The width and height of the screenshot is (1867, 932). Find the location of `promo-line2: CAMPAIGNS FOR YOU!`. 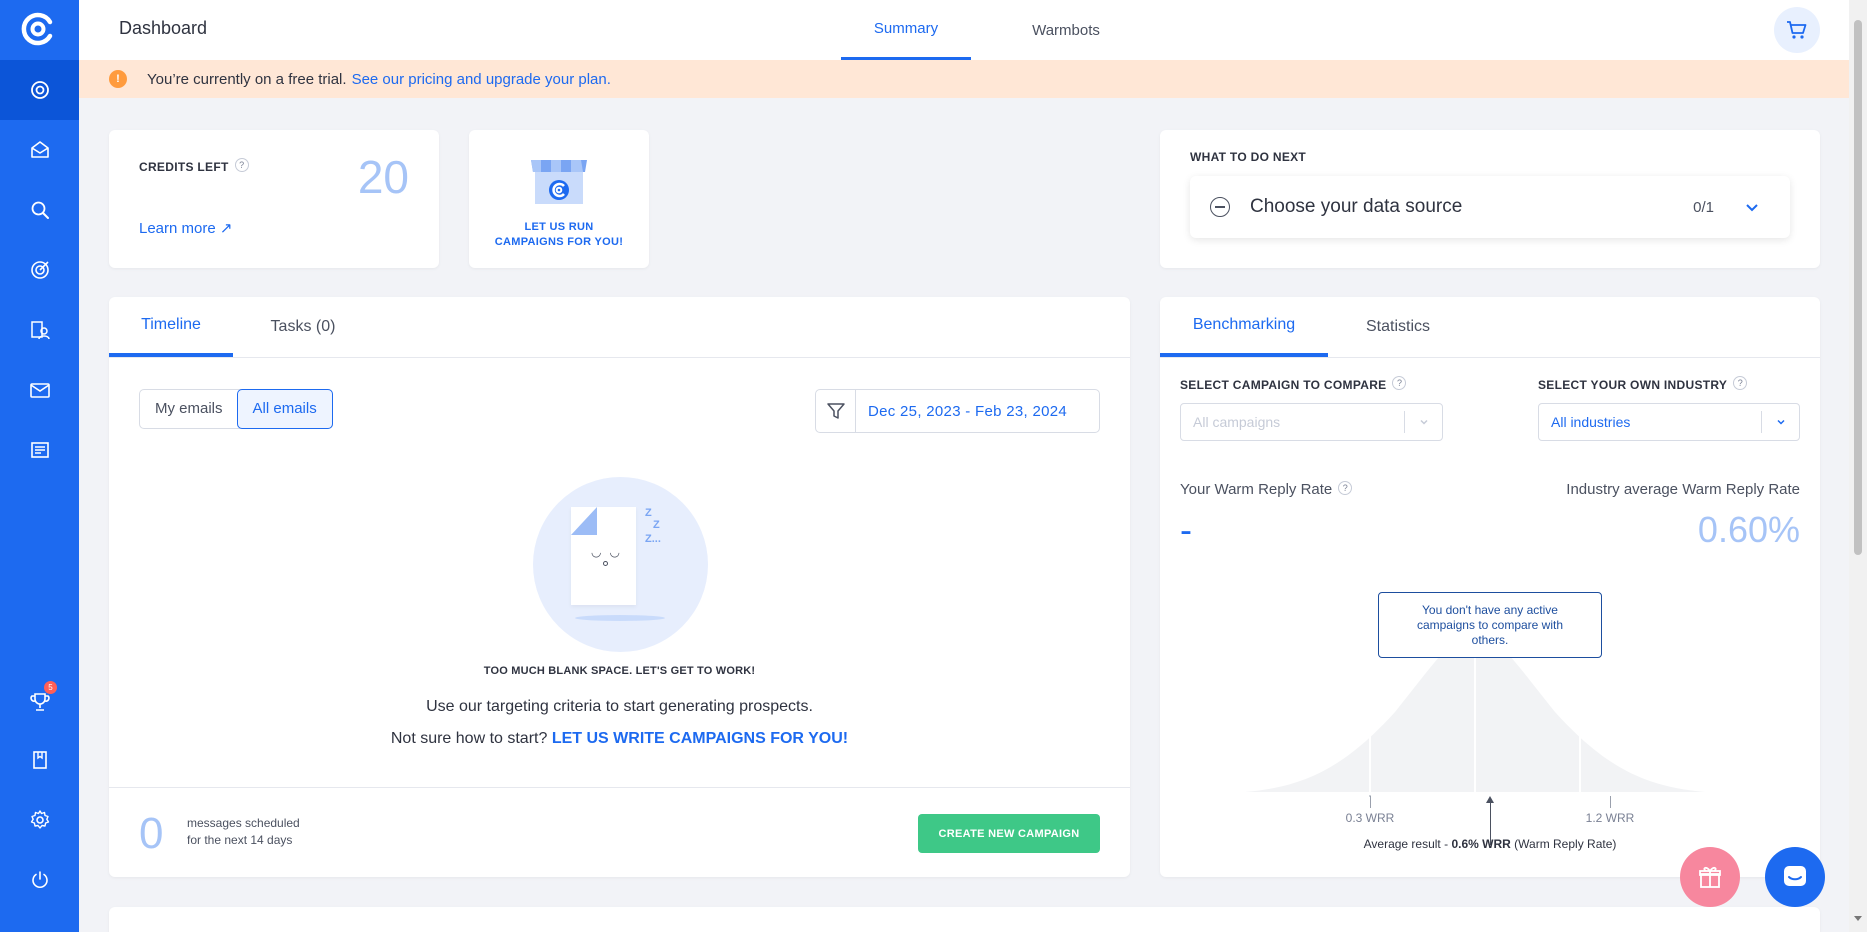

promo-line2: CAMPAIGNS FOR YOU! is located at coordinates (559, 242).